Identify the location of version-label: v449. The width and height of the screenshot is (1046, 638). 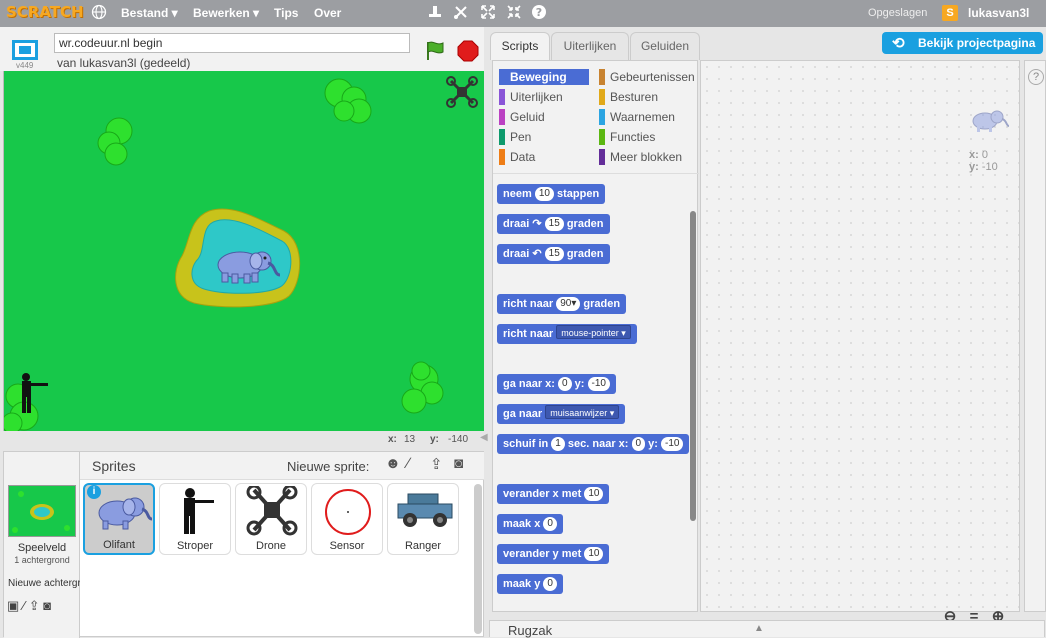
(25, 65).